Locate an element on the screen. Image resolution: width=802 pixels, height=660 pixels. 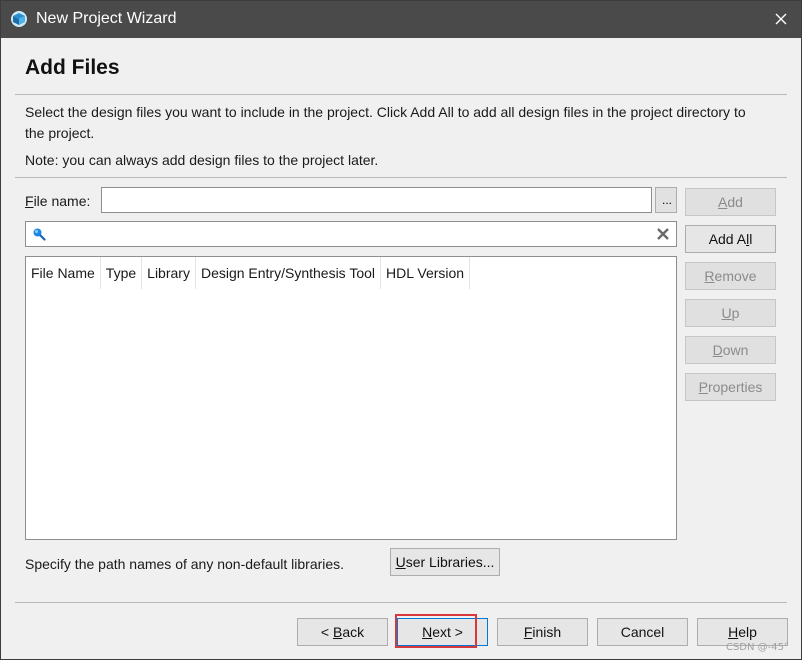
remove-button: Remove is located at coordinates (730, 276).